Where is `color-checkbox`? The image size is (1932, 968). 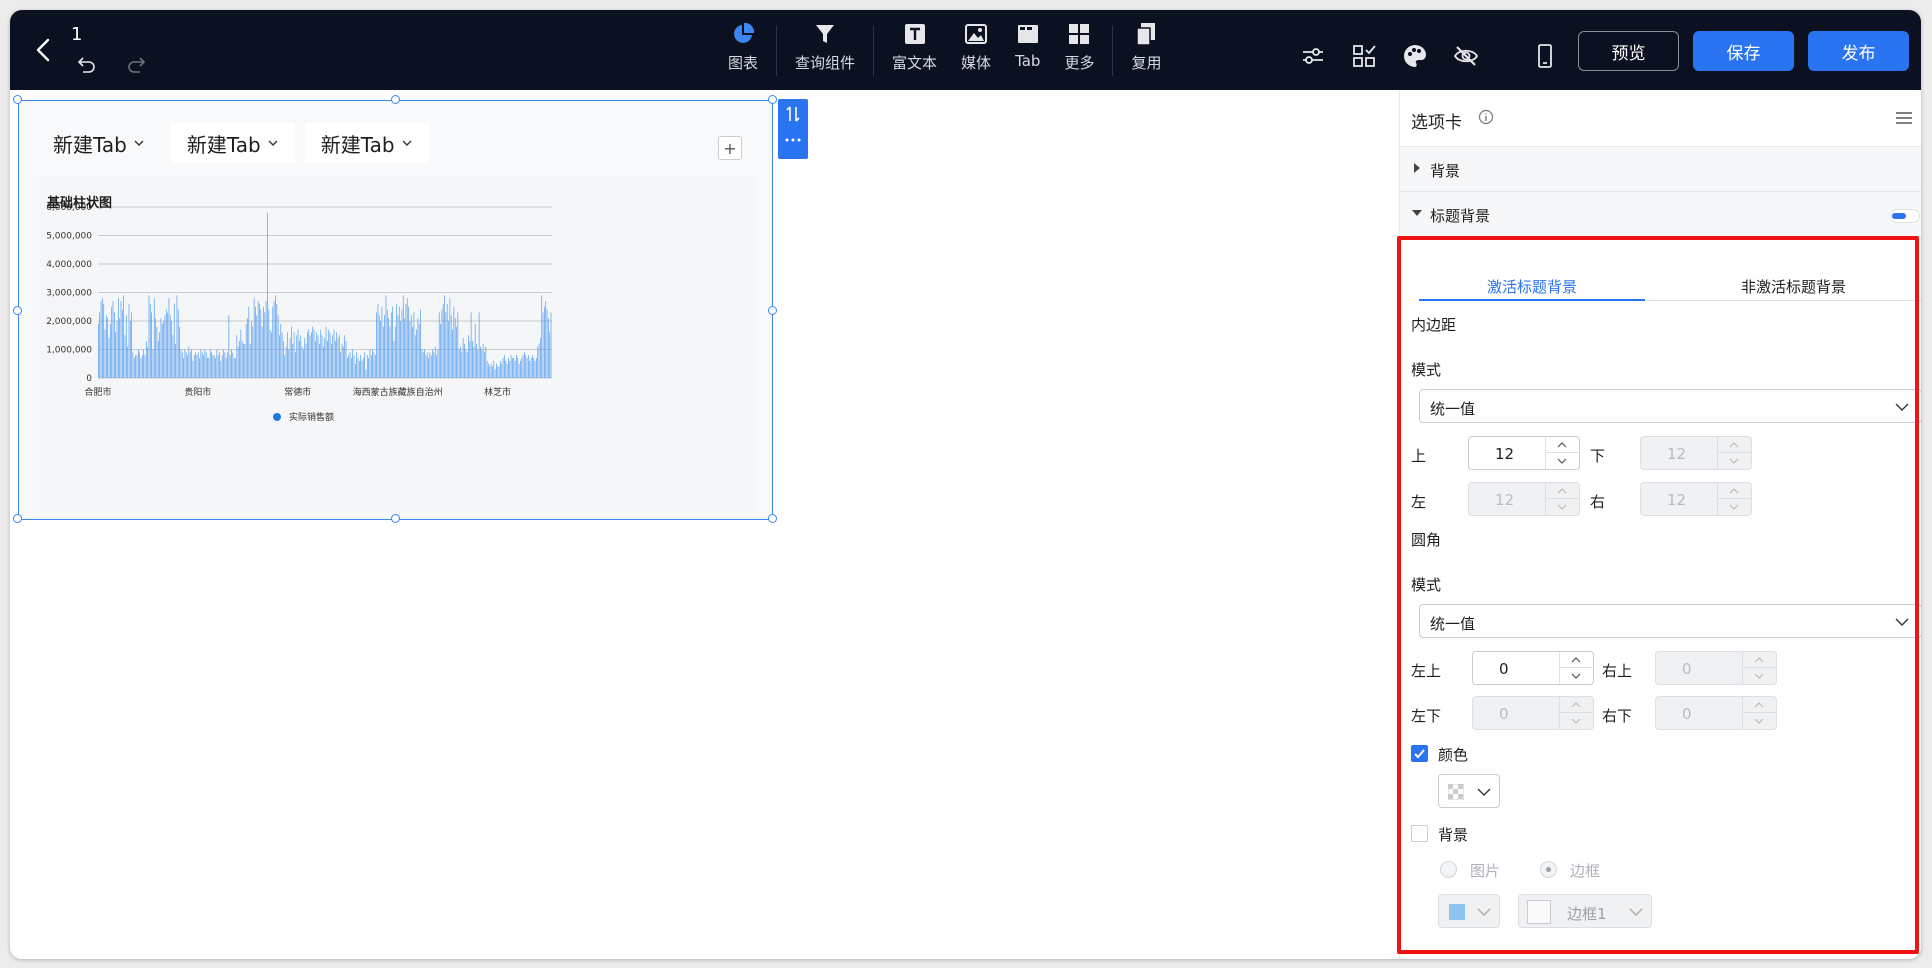
color-checkbox is located at coordinates (1419, 753).